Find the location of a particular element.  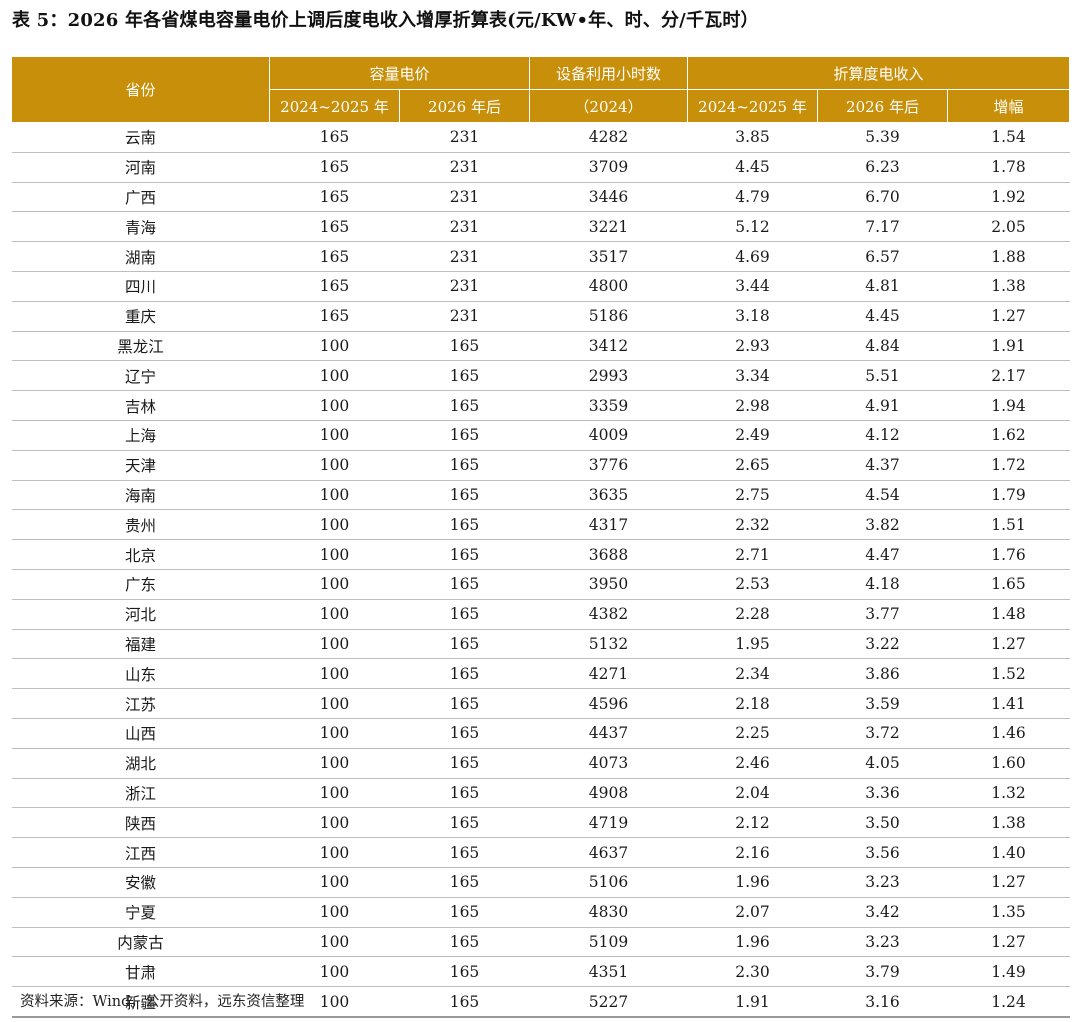

cell-income-2026: 3.72 is located at coordinates (882, 733).